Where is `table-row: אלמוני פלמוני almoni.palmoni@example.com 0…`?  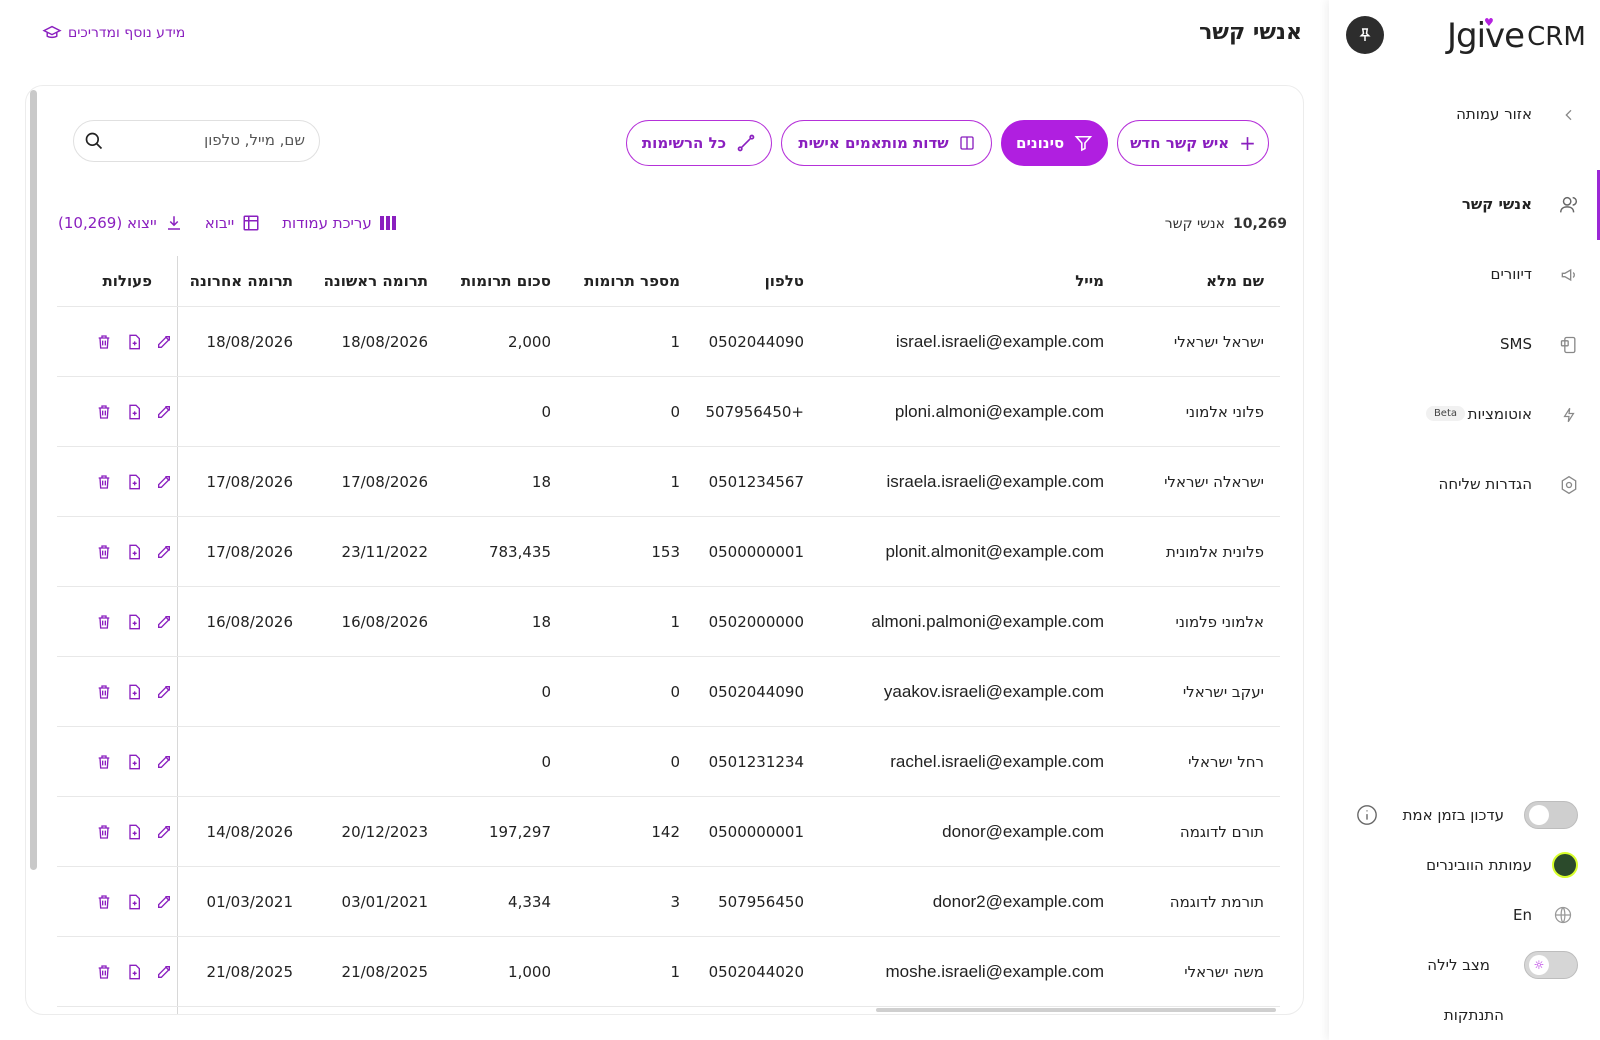 table-row: אלמוני פלמוני almoni.palmoni@example.com 0… is located at coordinates (668, 622).